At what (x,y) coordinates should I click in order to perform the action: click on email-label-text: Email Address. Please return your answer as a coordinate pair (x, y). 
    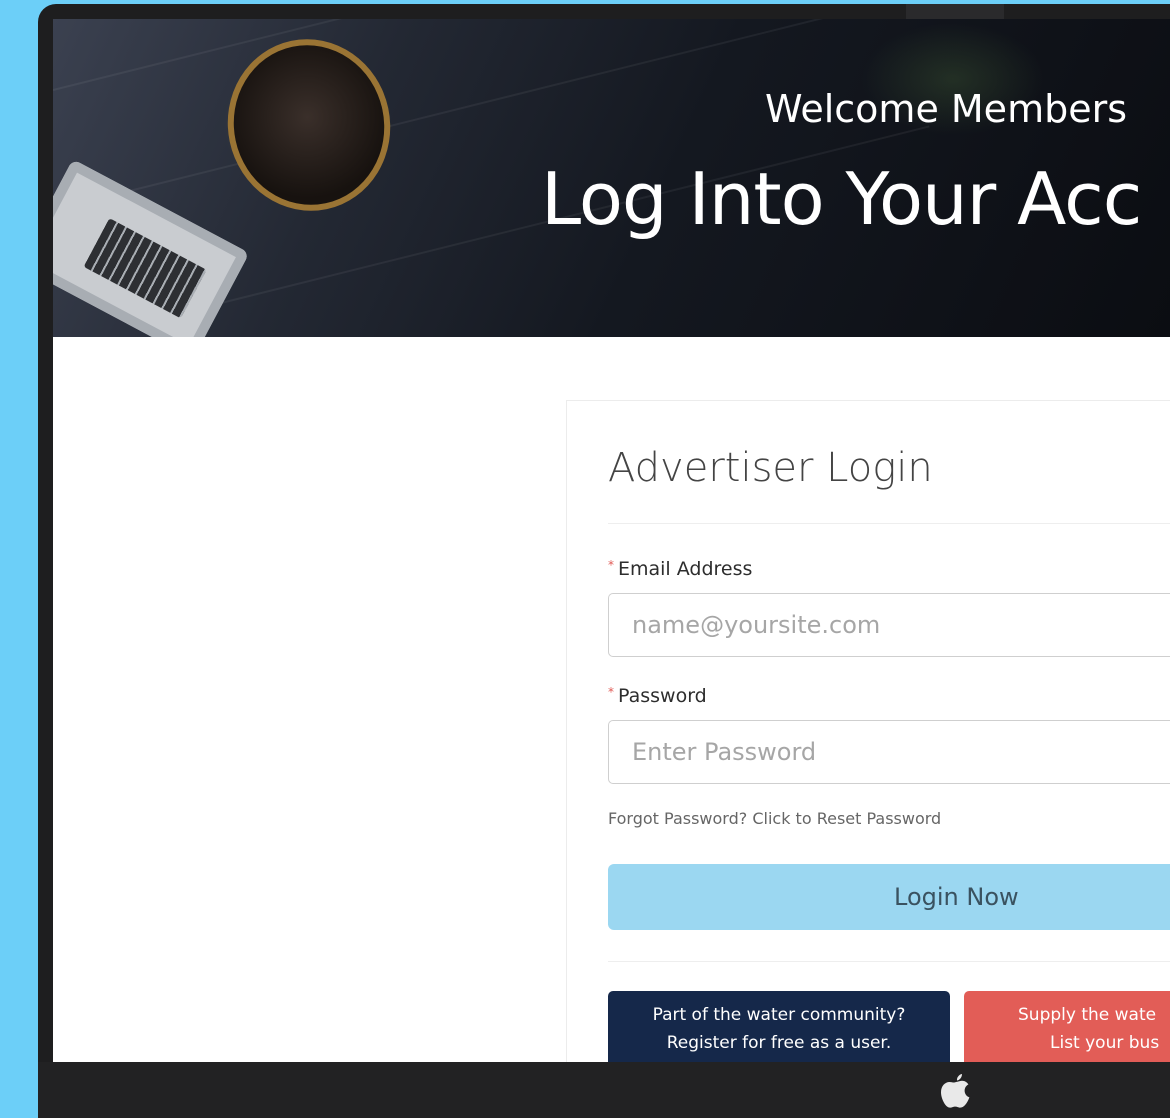
    Looking at the image, I should click on (685, 569).